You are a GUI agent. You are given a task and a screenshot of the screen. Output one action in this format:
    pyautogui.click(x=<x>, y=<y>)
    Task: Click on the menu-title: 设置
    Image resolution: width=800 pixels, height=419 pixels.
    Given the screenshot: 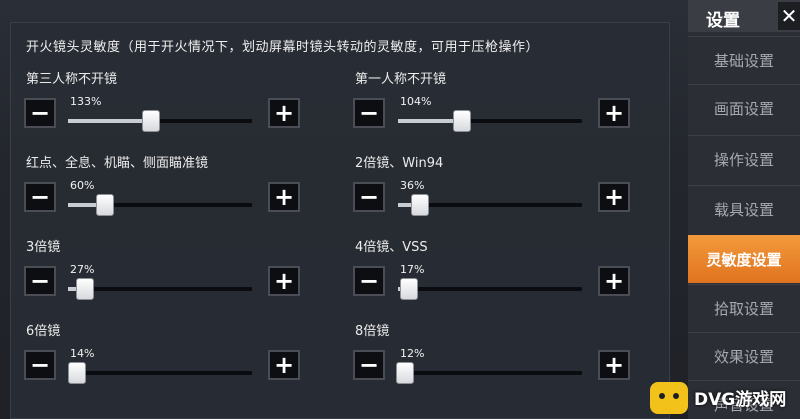 What is the action you would take?
    pyautogui.click(x=723, y=21)
    